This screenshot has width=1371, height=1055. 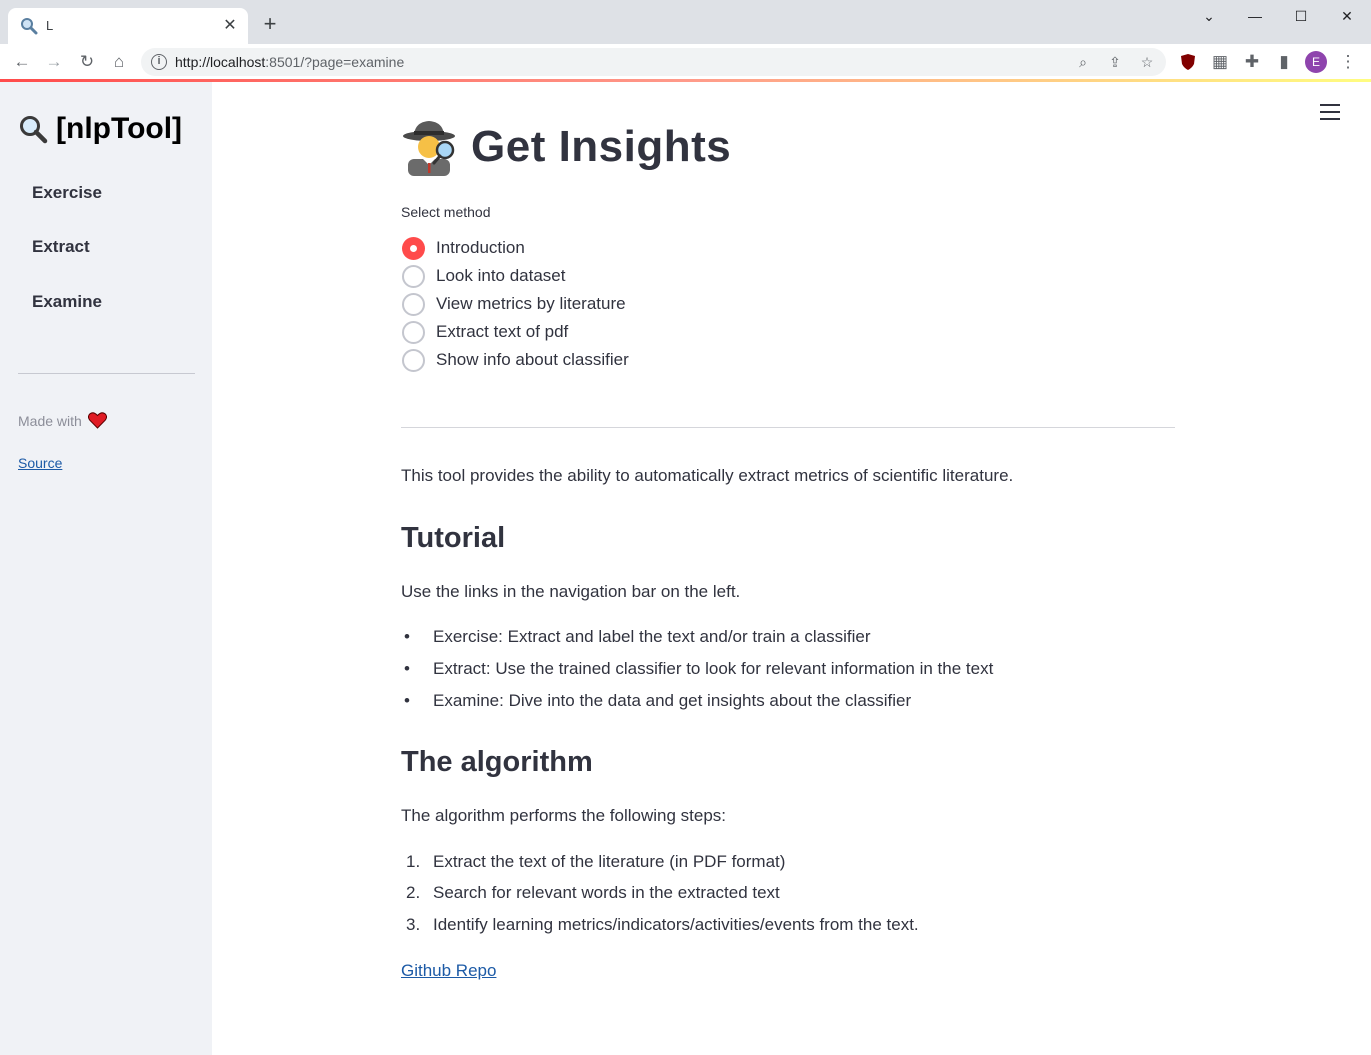 What do you see at coordinates (87, 62) in the screenshot?
I see `reload-icon: ↻` at bounding box center [87, 62].